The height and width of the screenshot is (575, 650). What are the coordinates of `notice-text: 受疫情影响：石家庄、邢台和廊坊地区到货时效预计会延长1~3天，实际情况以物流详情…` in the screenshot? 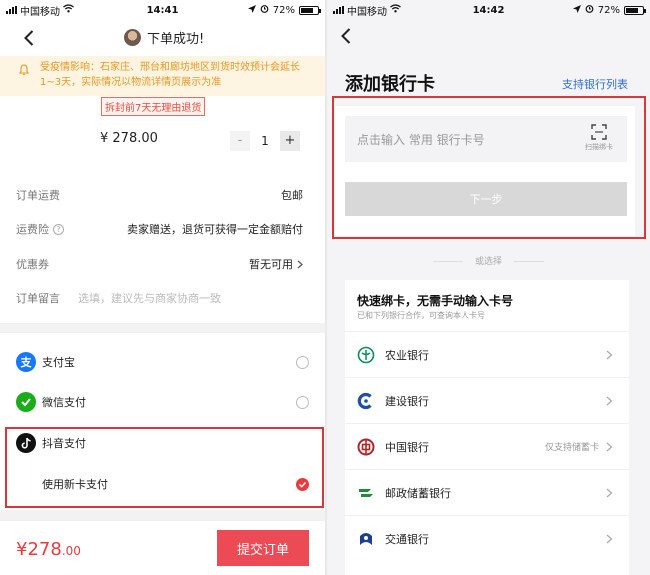 It's located at (170, 75).